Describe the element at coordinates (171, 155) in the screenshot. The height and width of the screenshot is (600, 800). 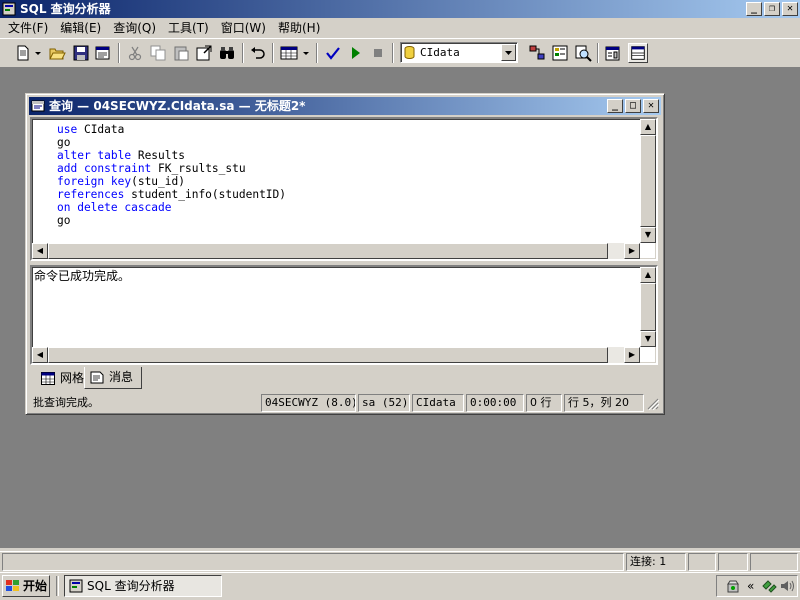
I see `code-line: alter table Results` at that location.